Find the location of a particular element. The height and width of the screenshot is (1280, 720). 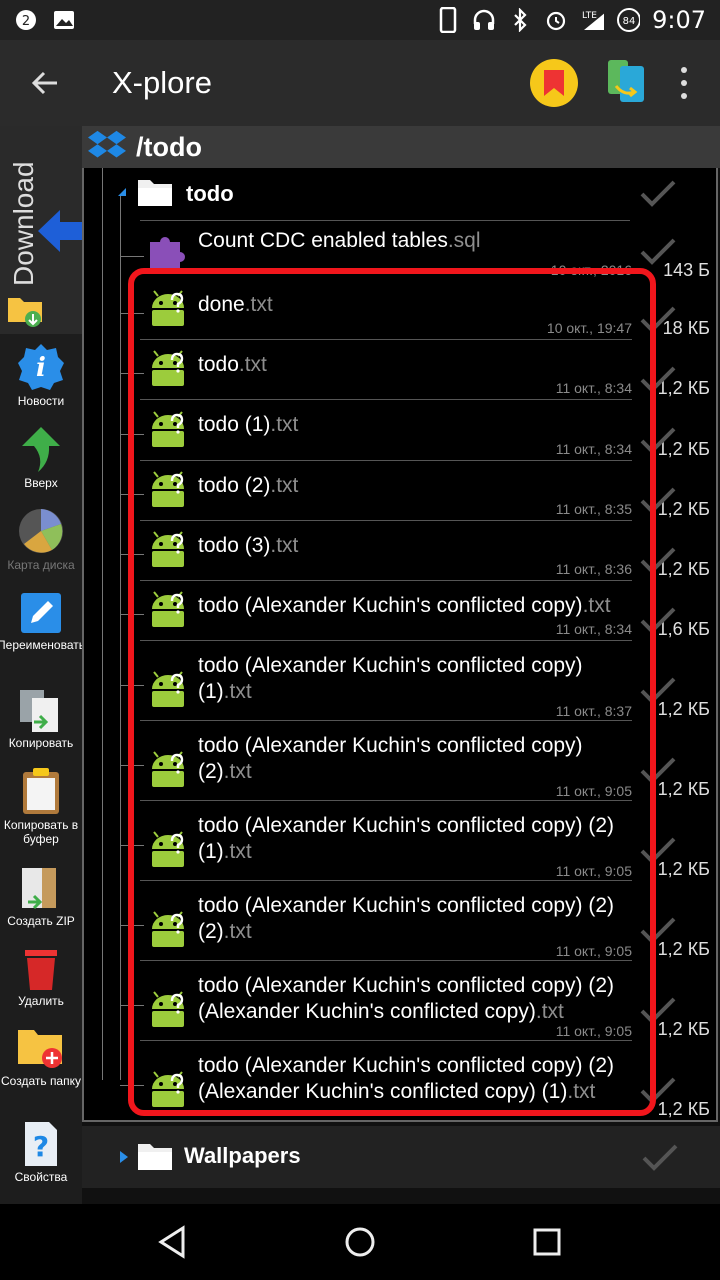

file-name: Count CDC enabled tables.sql is located at coordinates (339, 240).